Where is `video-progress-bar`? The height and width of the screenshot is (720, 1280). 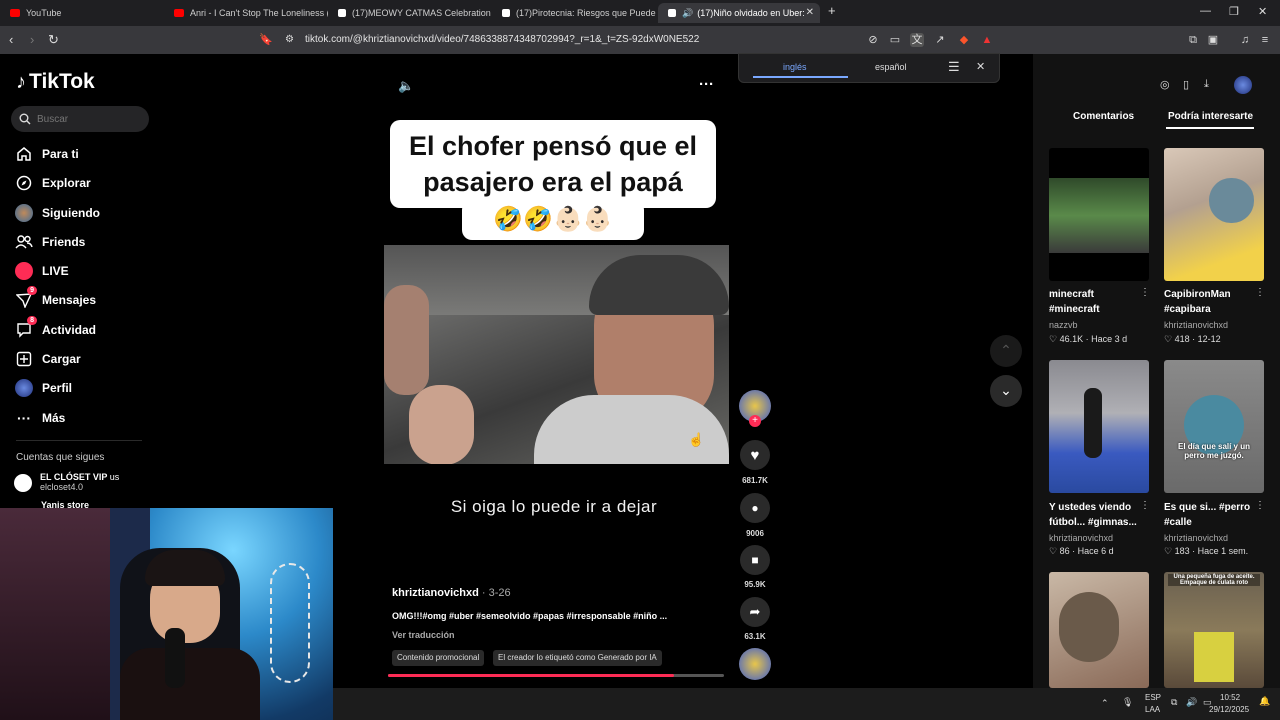 video-progress-bar is located at coordinates (556, 675).